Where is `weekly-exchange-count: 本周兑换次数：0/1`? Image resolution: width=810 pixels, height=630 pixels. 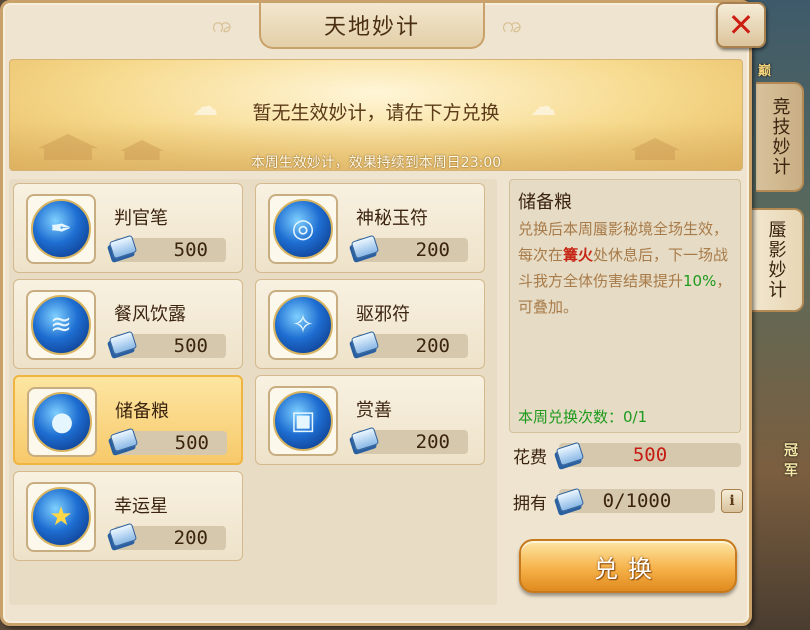
weekly-exchange-count: 本周兑换次数：0/1 is located at coordinates (583, 417).